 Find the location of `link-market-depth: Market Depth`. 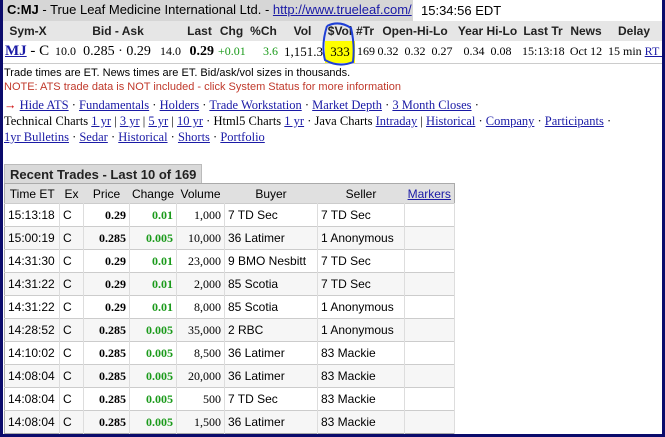

link-market-depth: Market Depth is located at coordinates (347, 105).